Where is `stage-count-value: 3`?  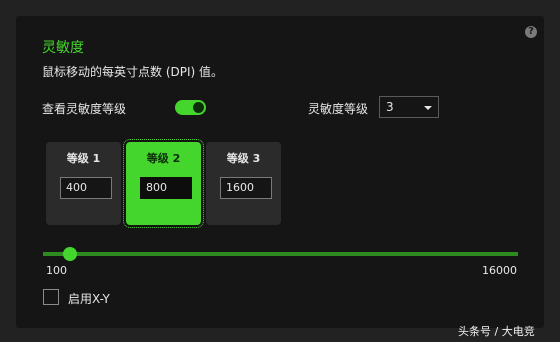 stage-count-value: 3 is located at coordinates (390, 107).